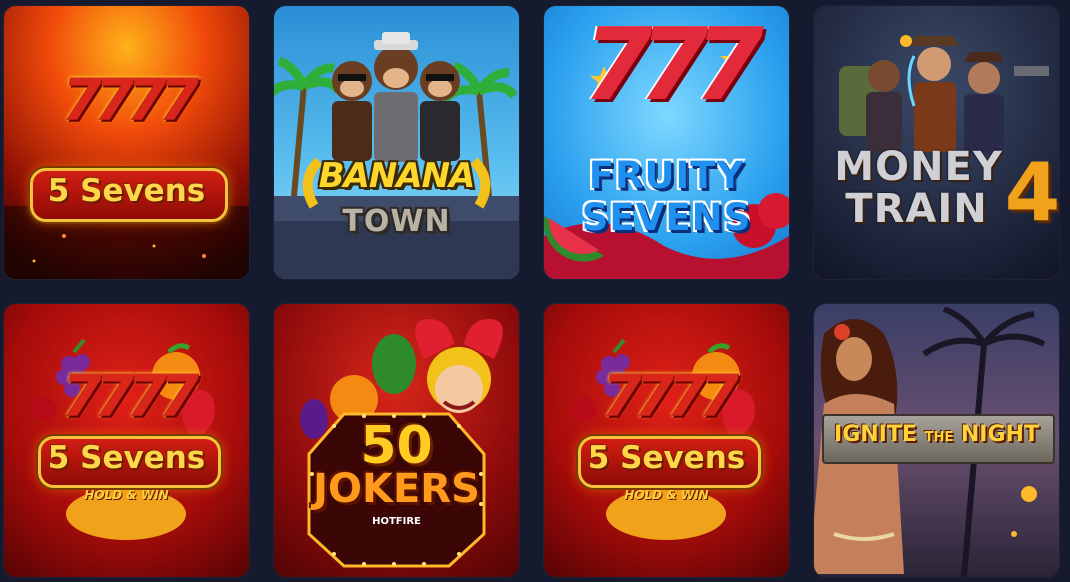  Describe the element at coordinates (673, 64) in the screenshot. I see `sevens-logo: 777` at that location.